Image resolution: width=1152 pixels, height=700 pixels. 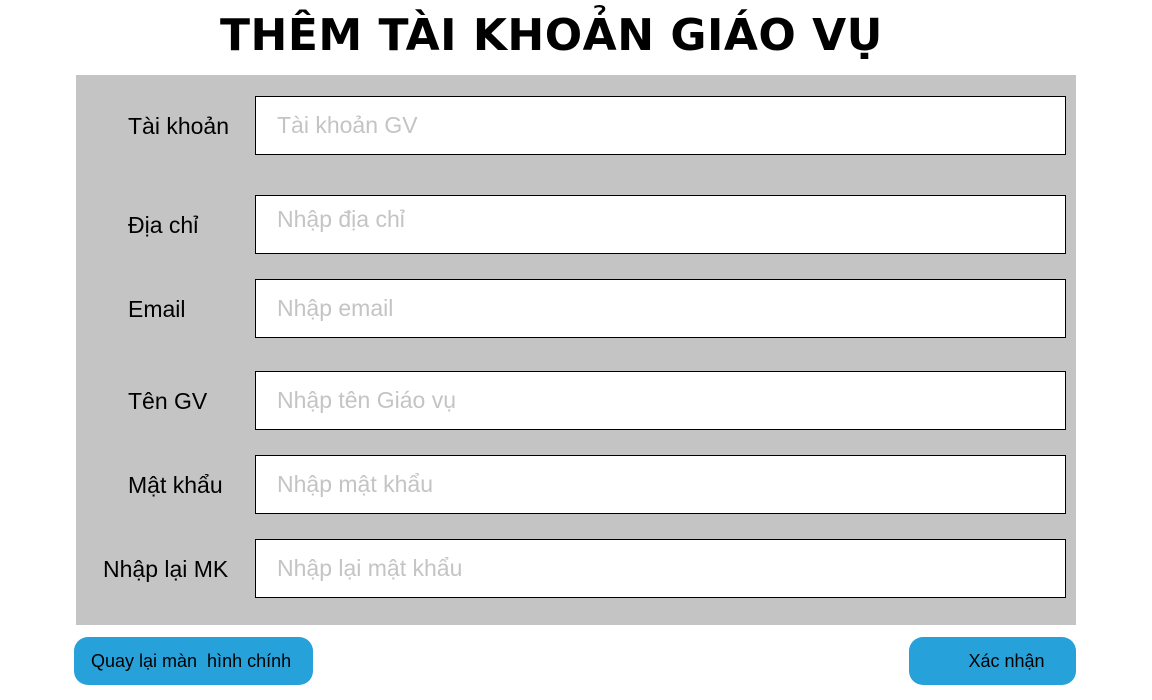 I want to click on email-input, so click(x=660, y=308).